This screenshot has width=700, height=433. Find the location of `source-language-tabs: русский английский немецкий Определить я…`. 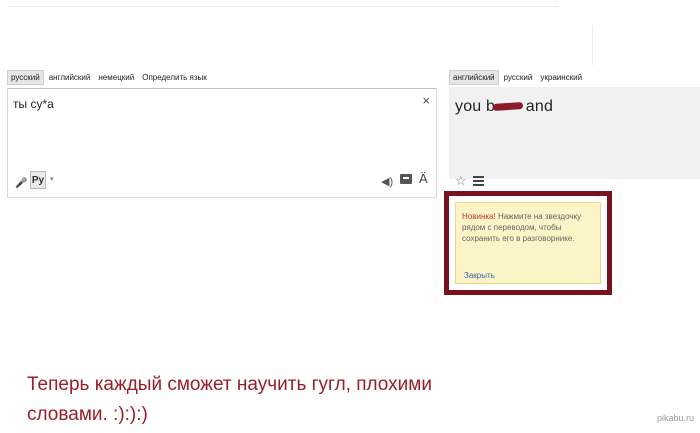

source-language-tabs: русский английский немецкий Определить я… is located at coordinates (109, 77).